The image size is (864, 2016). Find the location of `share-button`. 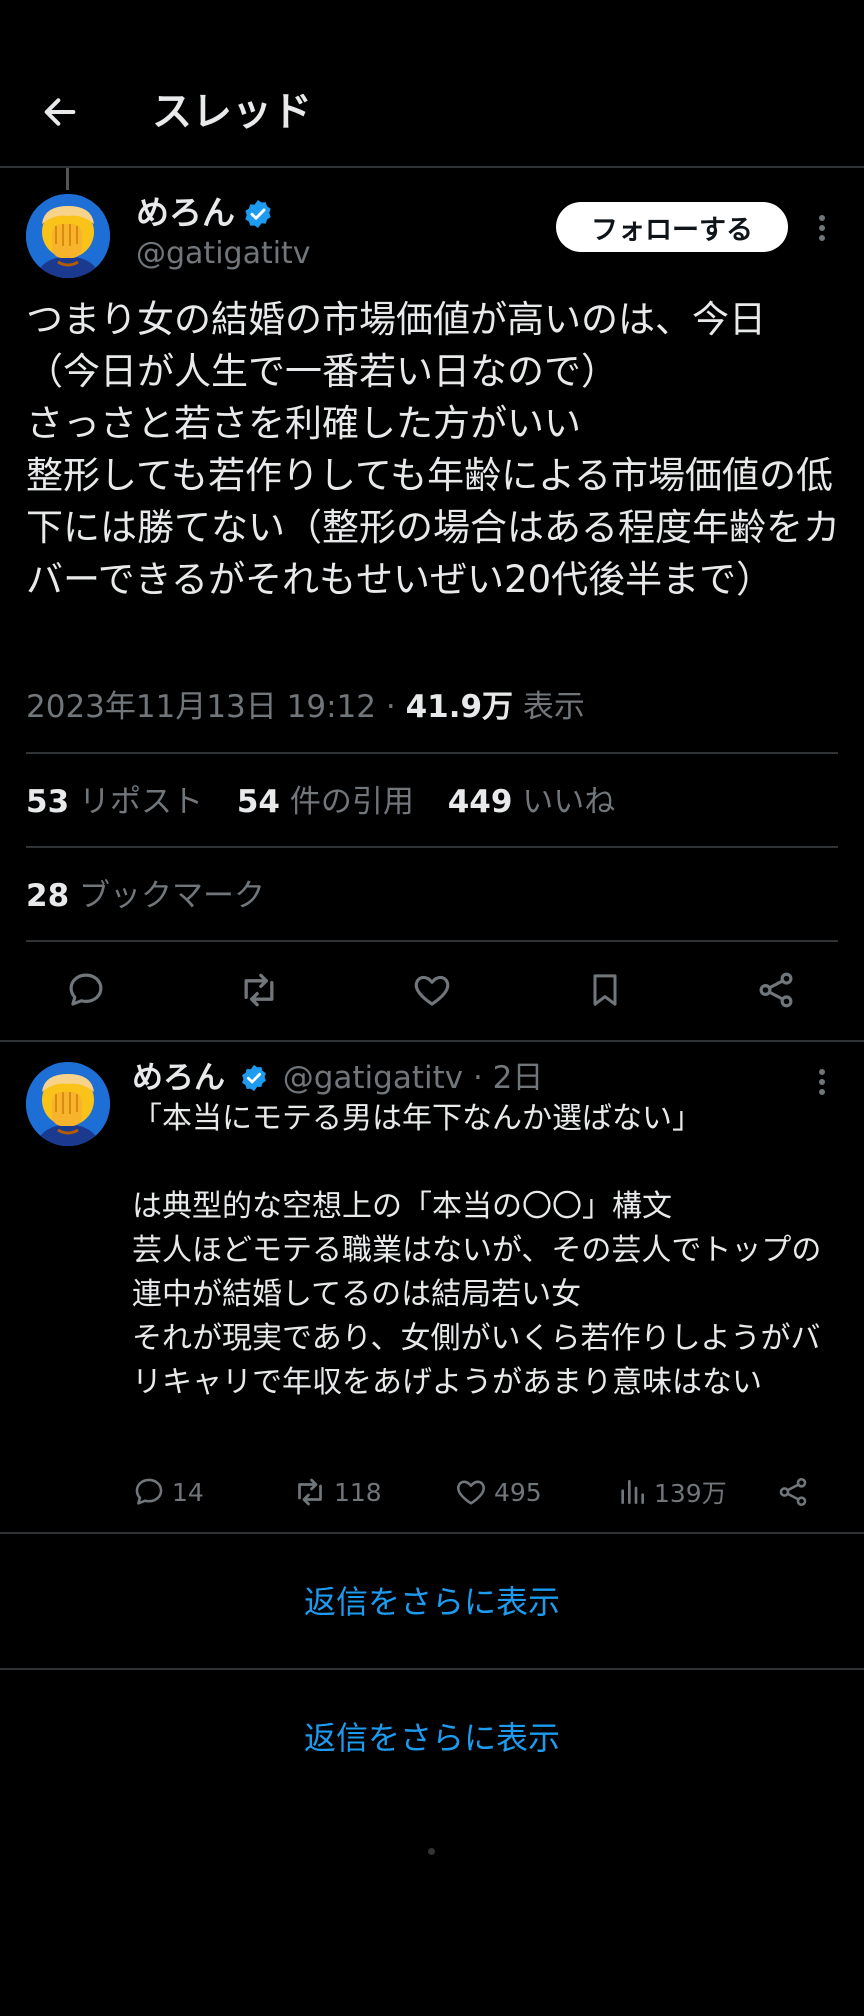

share-button is located at coordinates (776, 990).